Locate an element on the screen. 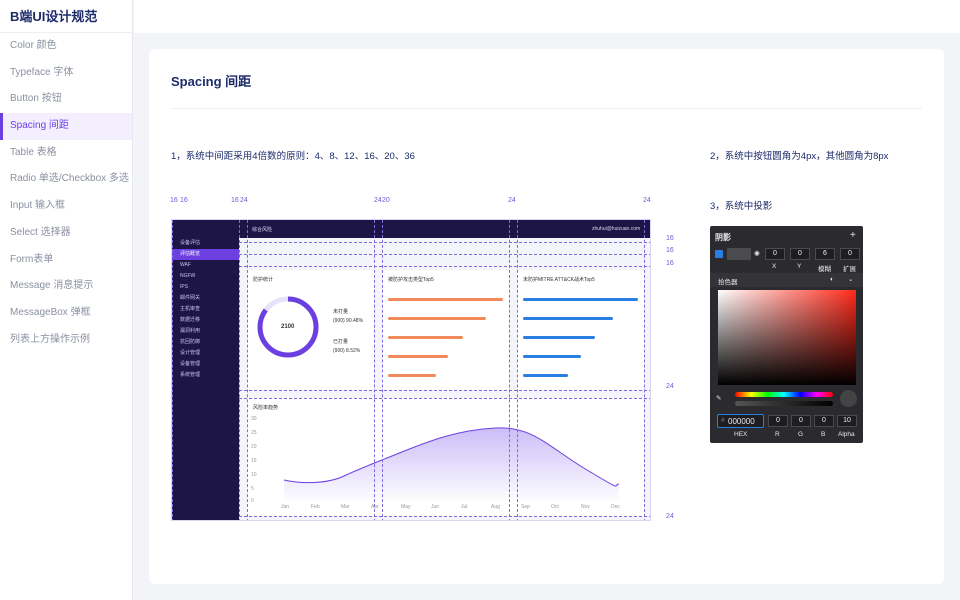 This screenshot has height=600, width=960. color-saturation-area is located at coordinates (787, 337).